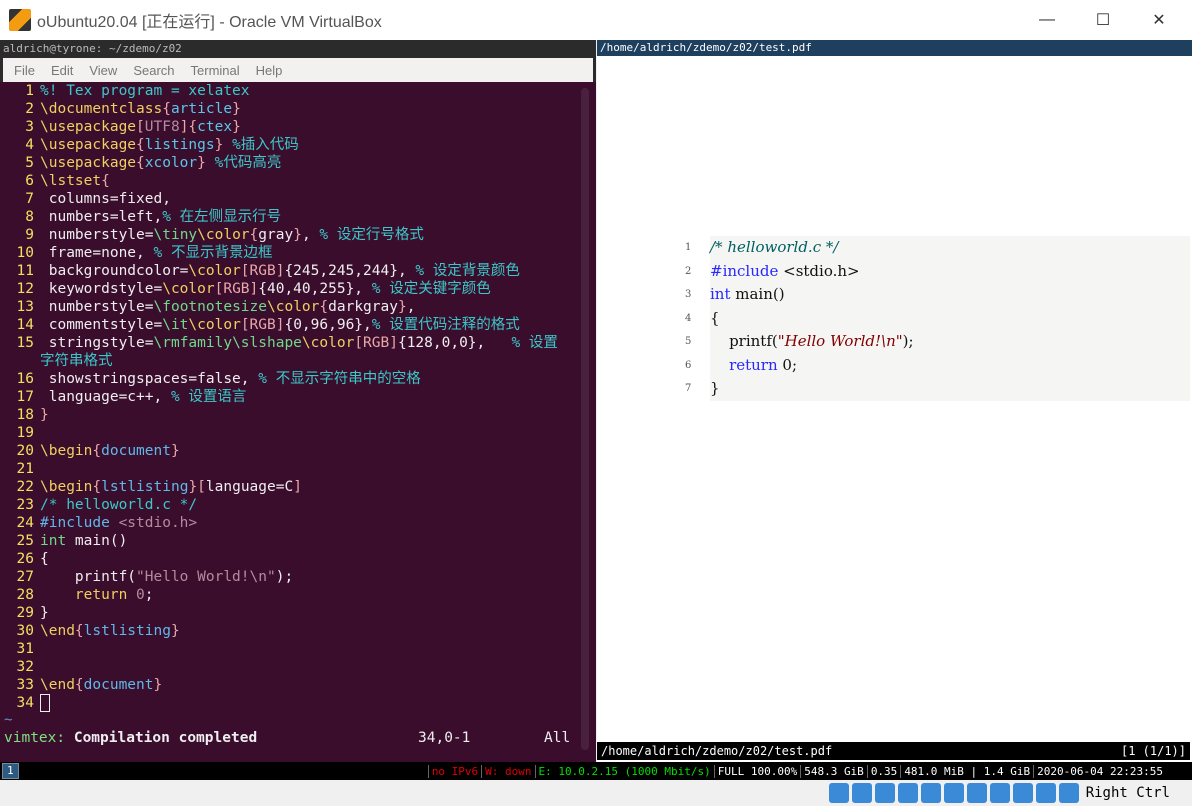 This screenshot has height=806, width=1192. Describe the element at coordinates (976, 793) in the screenshot. I see `display-icon` at that location.